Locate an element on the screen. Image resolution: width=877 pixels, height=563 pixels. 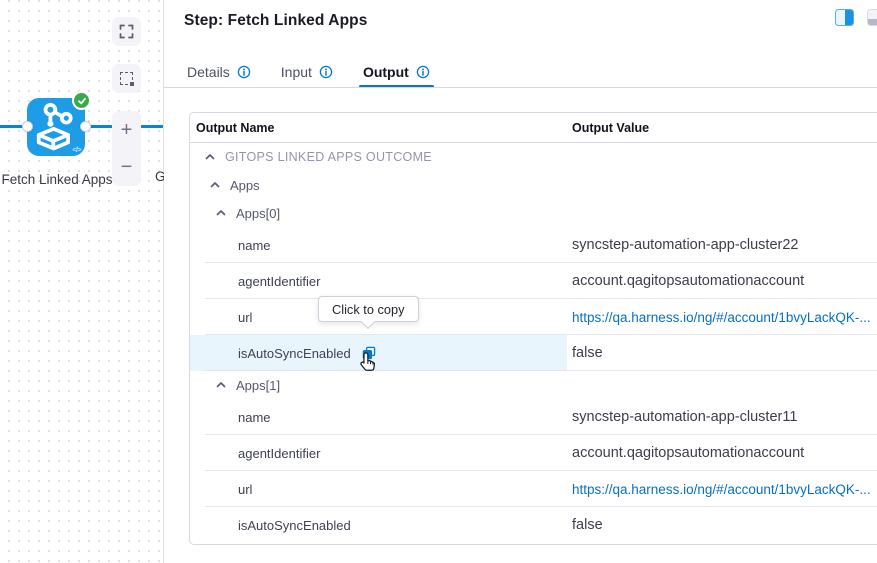
group-label: Apps[1] is located at coordinates (258, 385).